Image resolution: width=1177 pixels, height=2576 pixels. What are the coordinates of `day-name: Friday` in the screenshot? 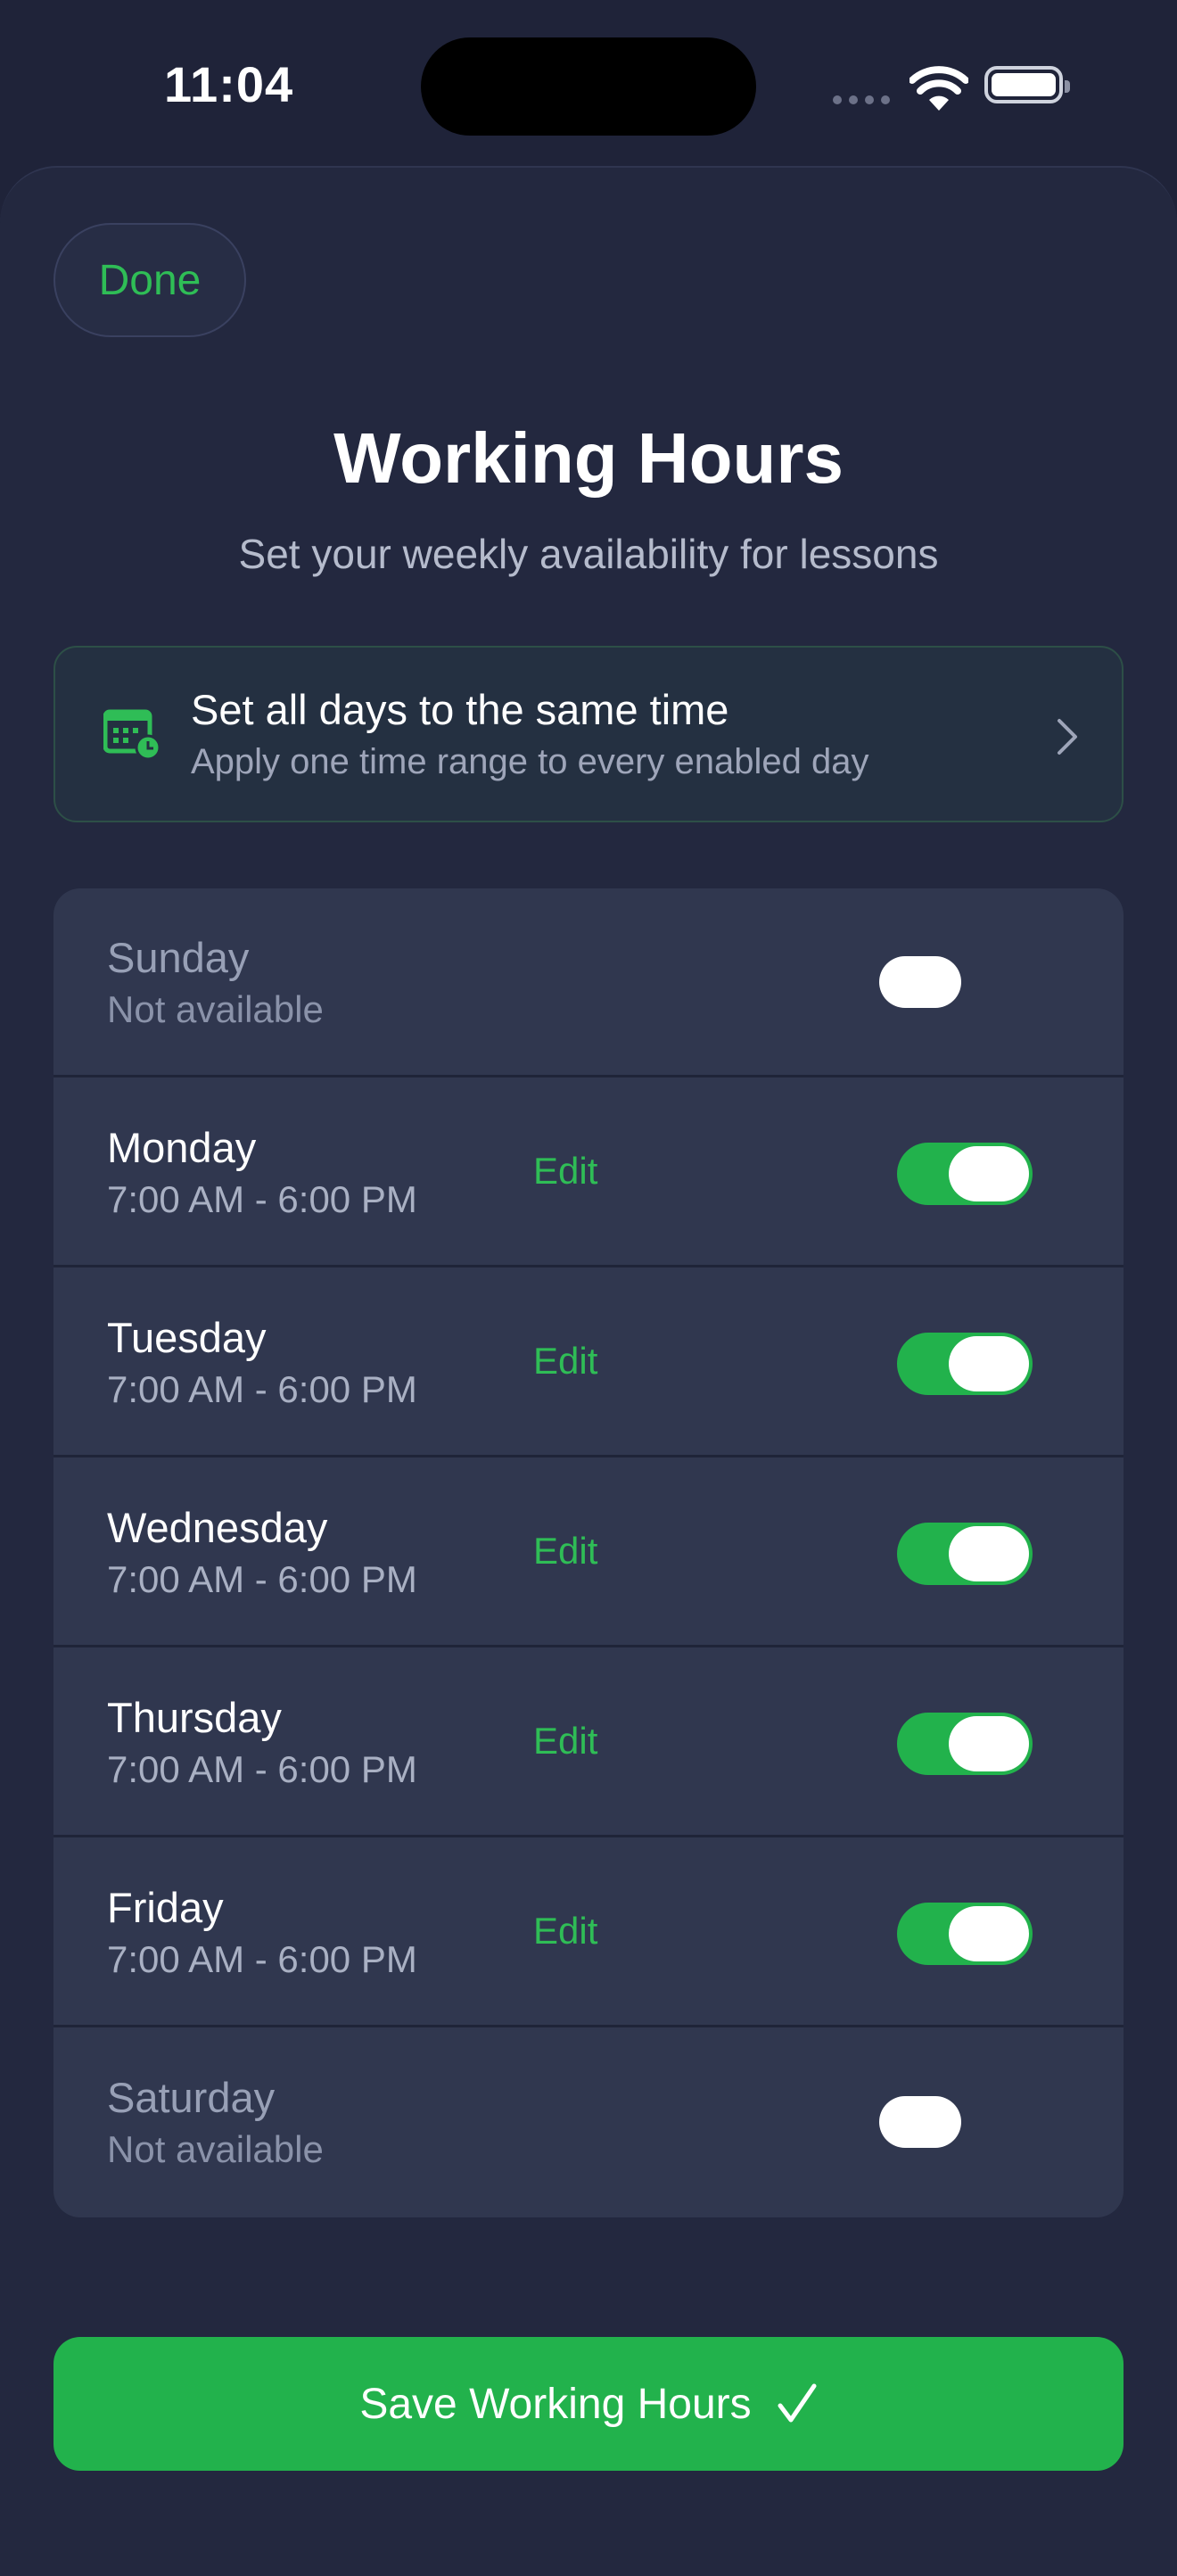 It's located at (165, 1908).